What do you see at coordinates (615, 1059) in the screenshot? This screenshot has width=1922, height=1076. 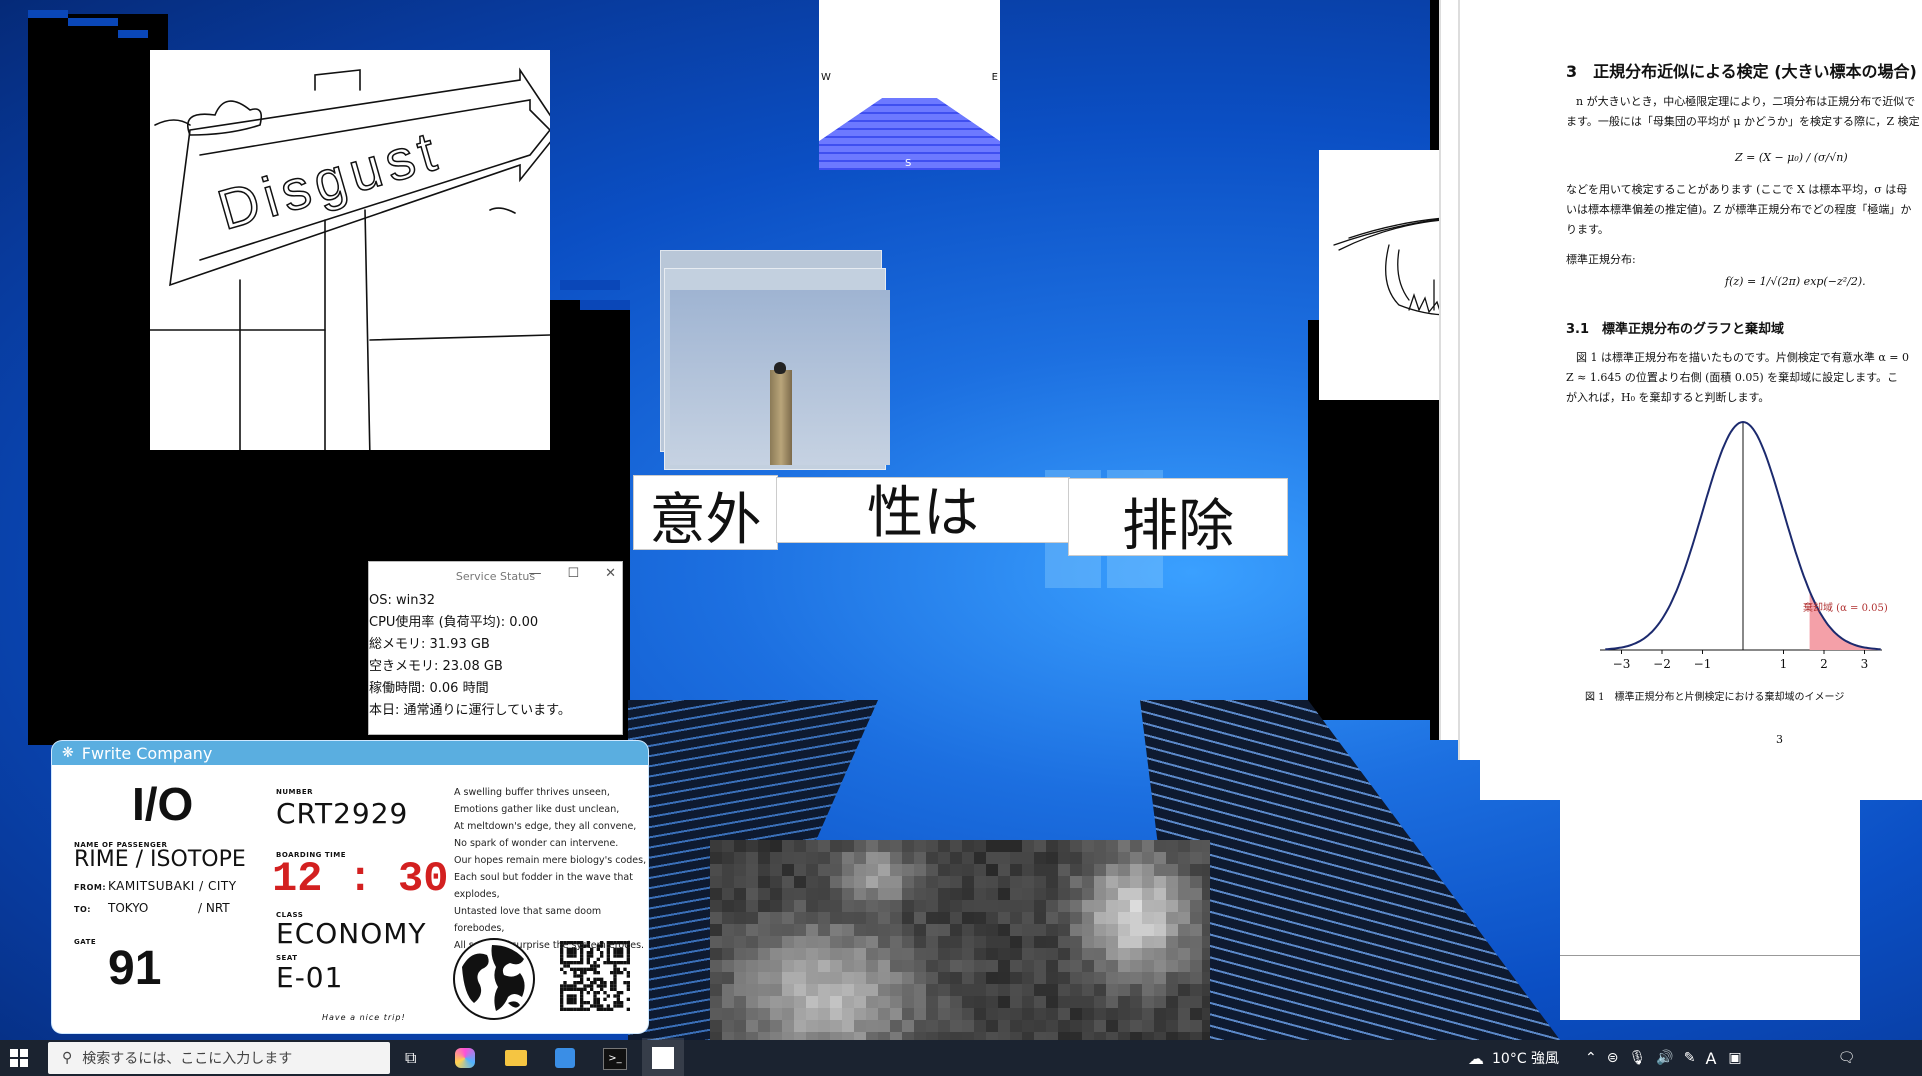 I see `terminal-icon: >_` at bounding box center [615, 1059].